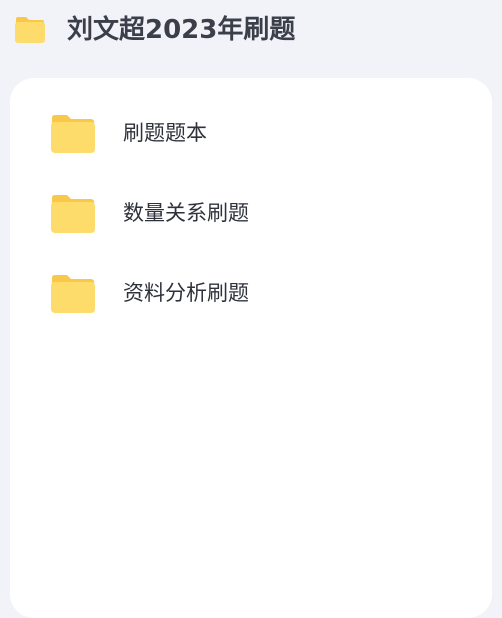 The width and height of the screenshot is (502, 618). I want to click on folder-label: 刷题题本, so click(165, 133).